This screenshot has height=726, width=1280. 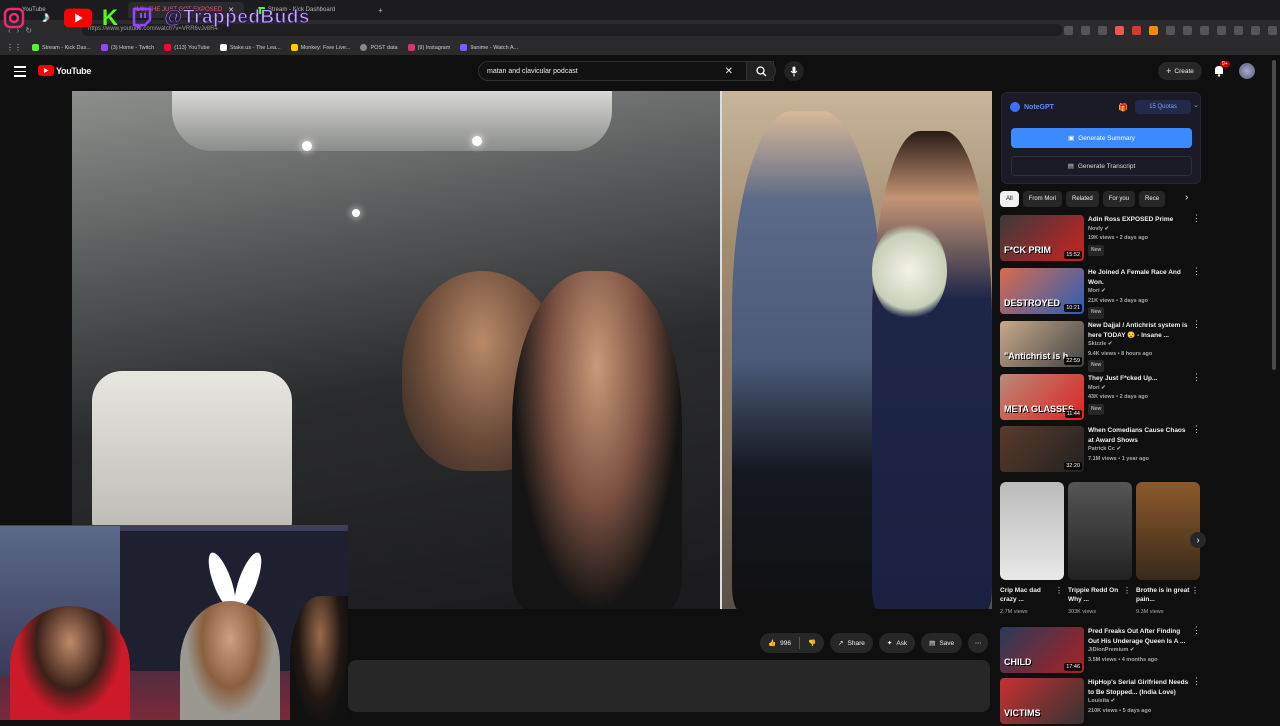 I want to click on bookmark-post-data: POST data, so click(x=379, y=47).